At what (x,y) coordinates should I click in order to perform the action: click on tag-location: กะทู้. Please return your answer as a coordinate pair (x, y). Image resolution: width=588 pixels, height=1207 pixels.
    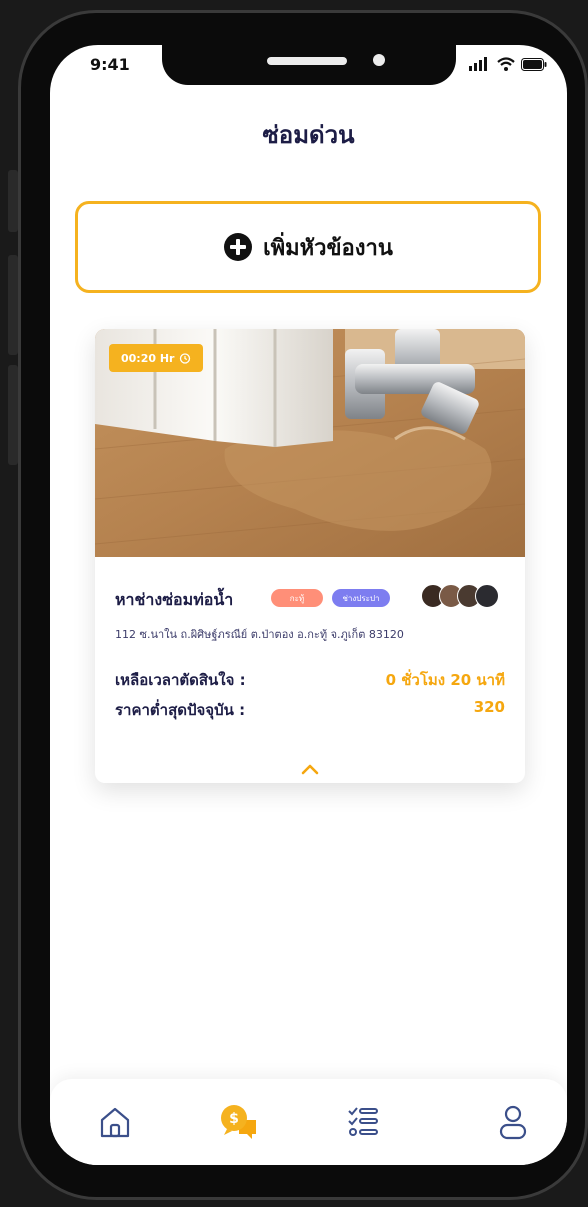
    Looking at the image, I should click on (297, 598).